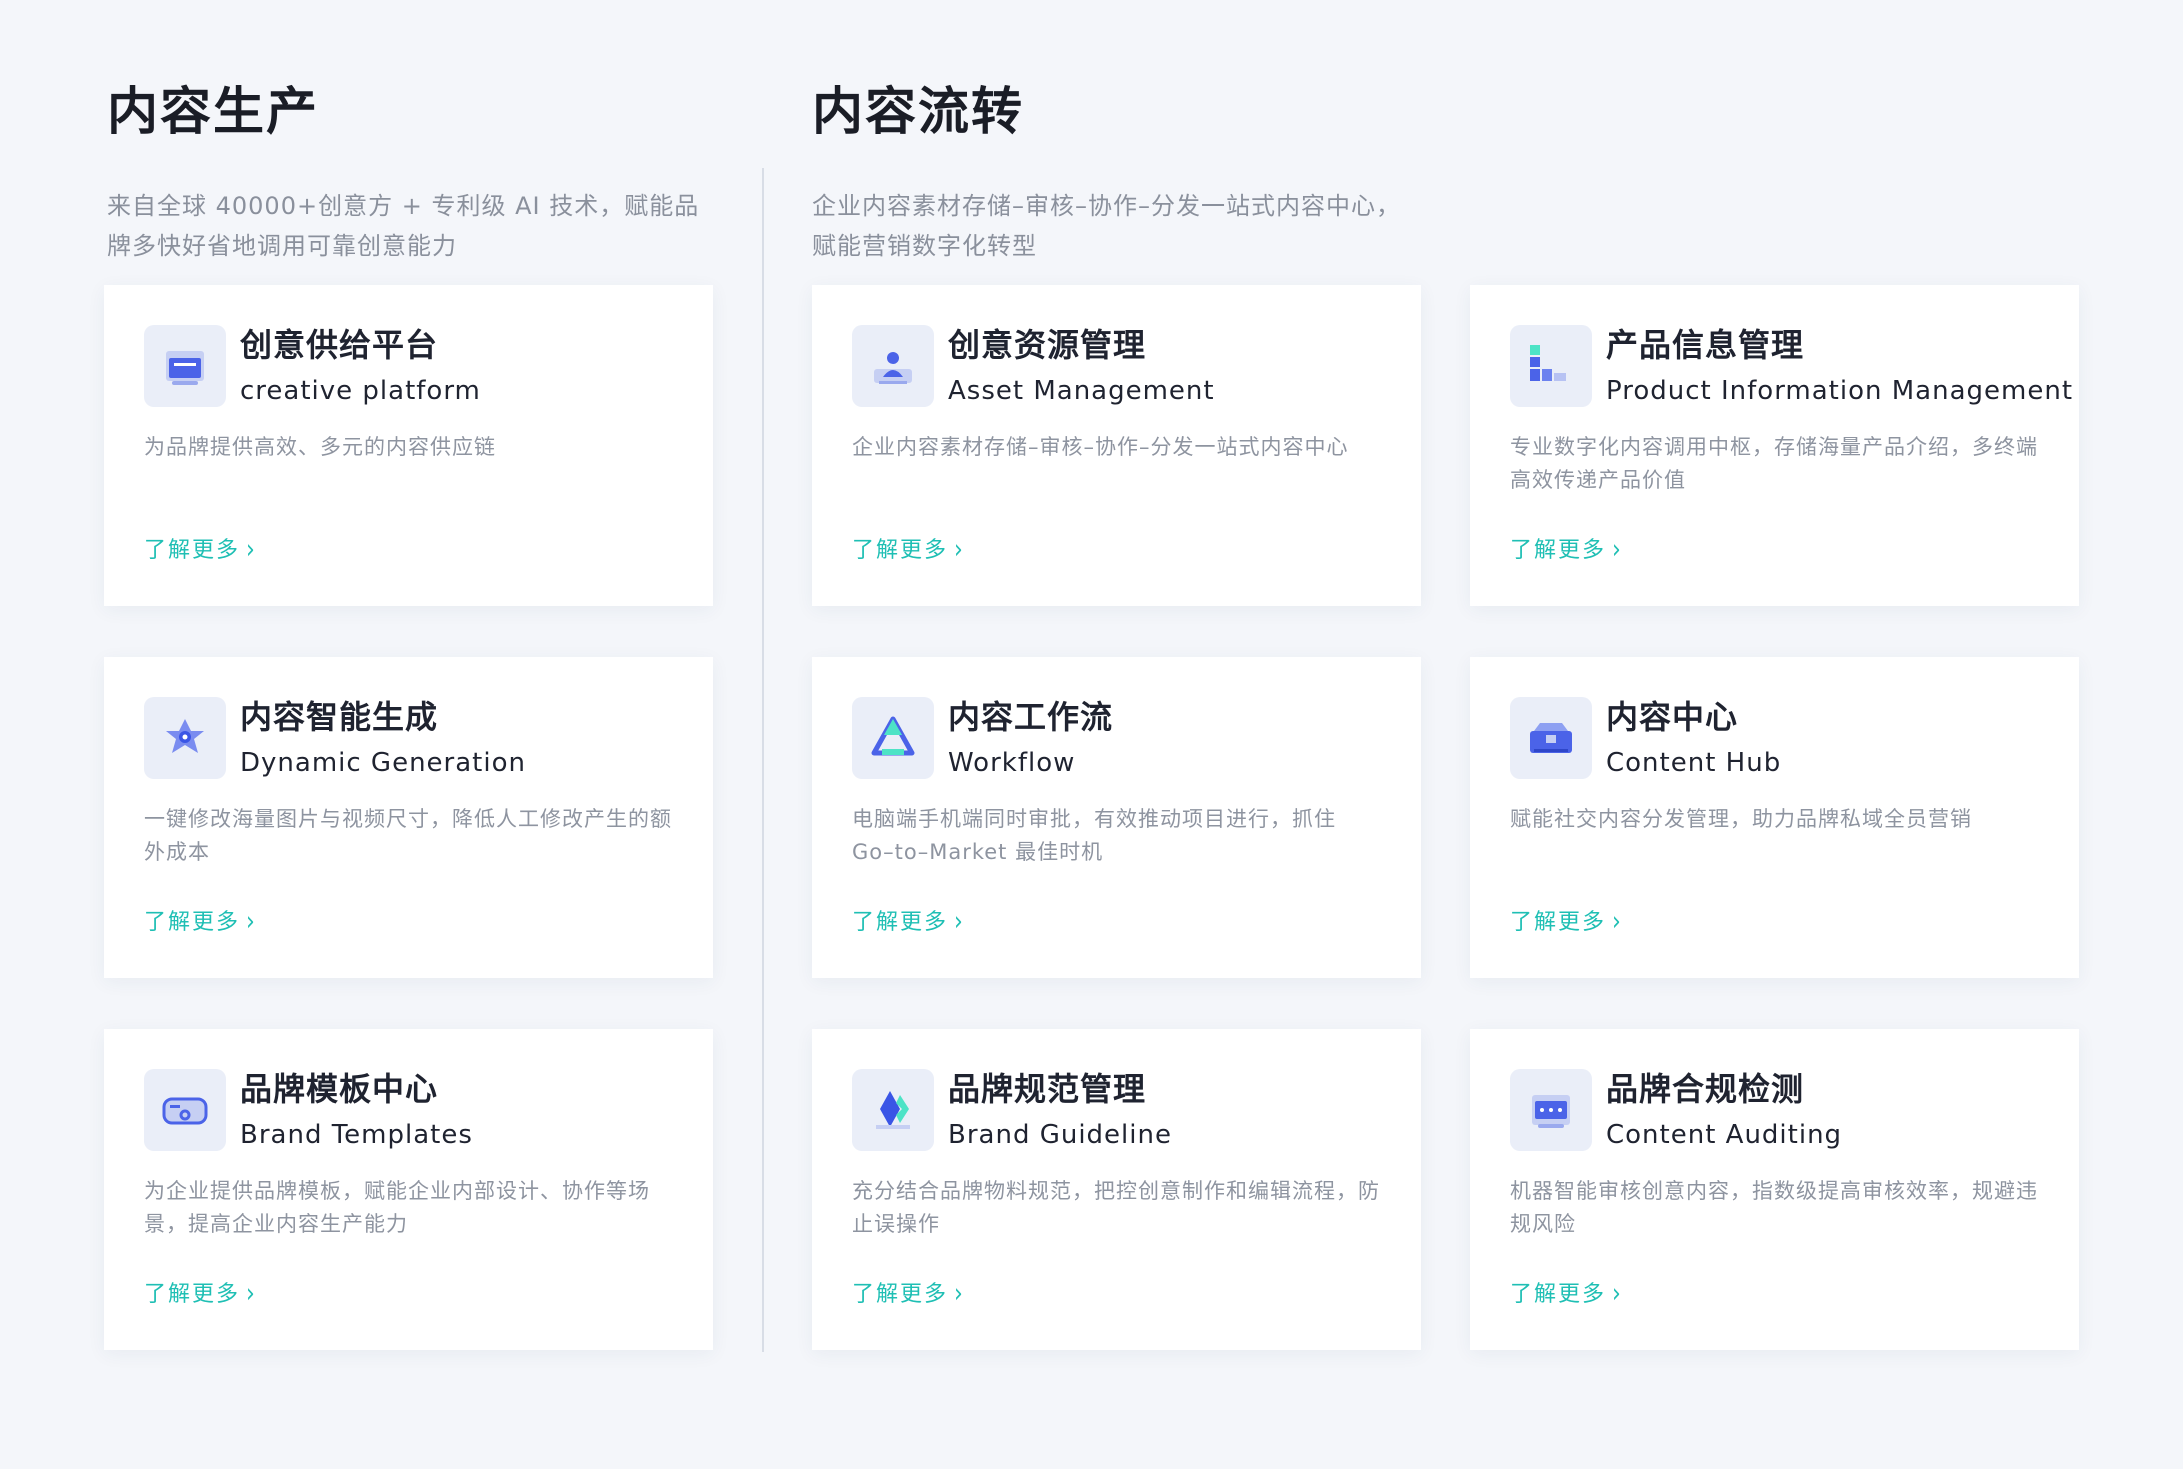  I want to click on brand-templates-icon, so click(185, 1110).